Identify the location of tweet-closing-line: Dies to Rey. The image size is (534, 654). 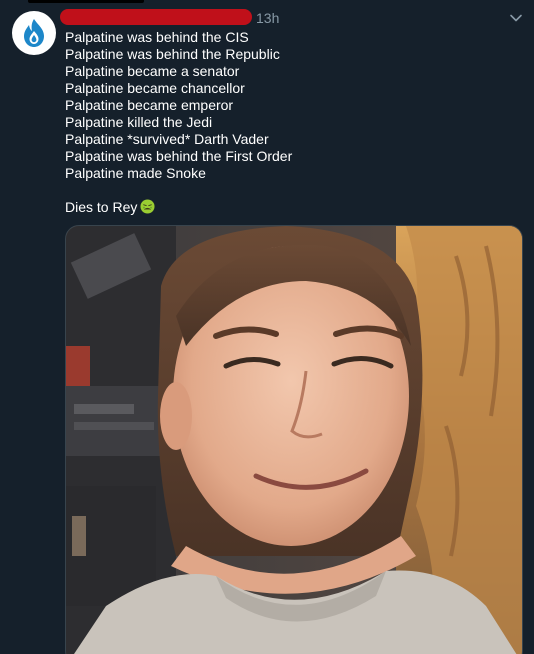
(290, 207).